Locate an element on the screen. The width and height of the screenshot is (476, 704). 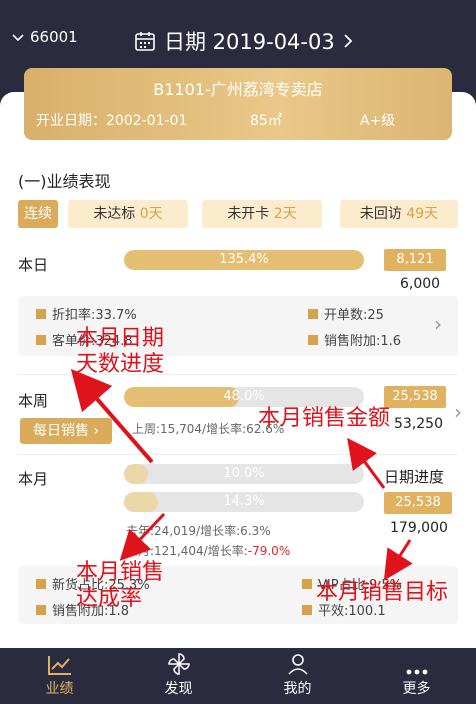
not-visited-pill: 未回访 49天 is located at coordinates (399, 214).